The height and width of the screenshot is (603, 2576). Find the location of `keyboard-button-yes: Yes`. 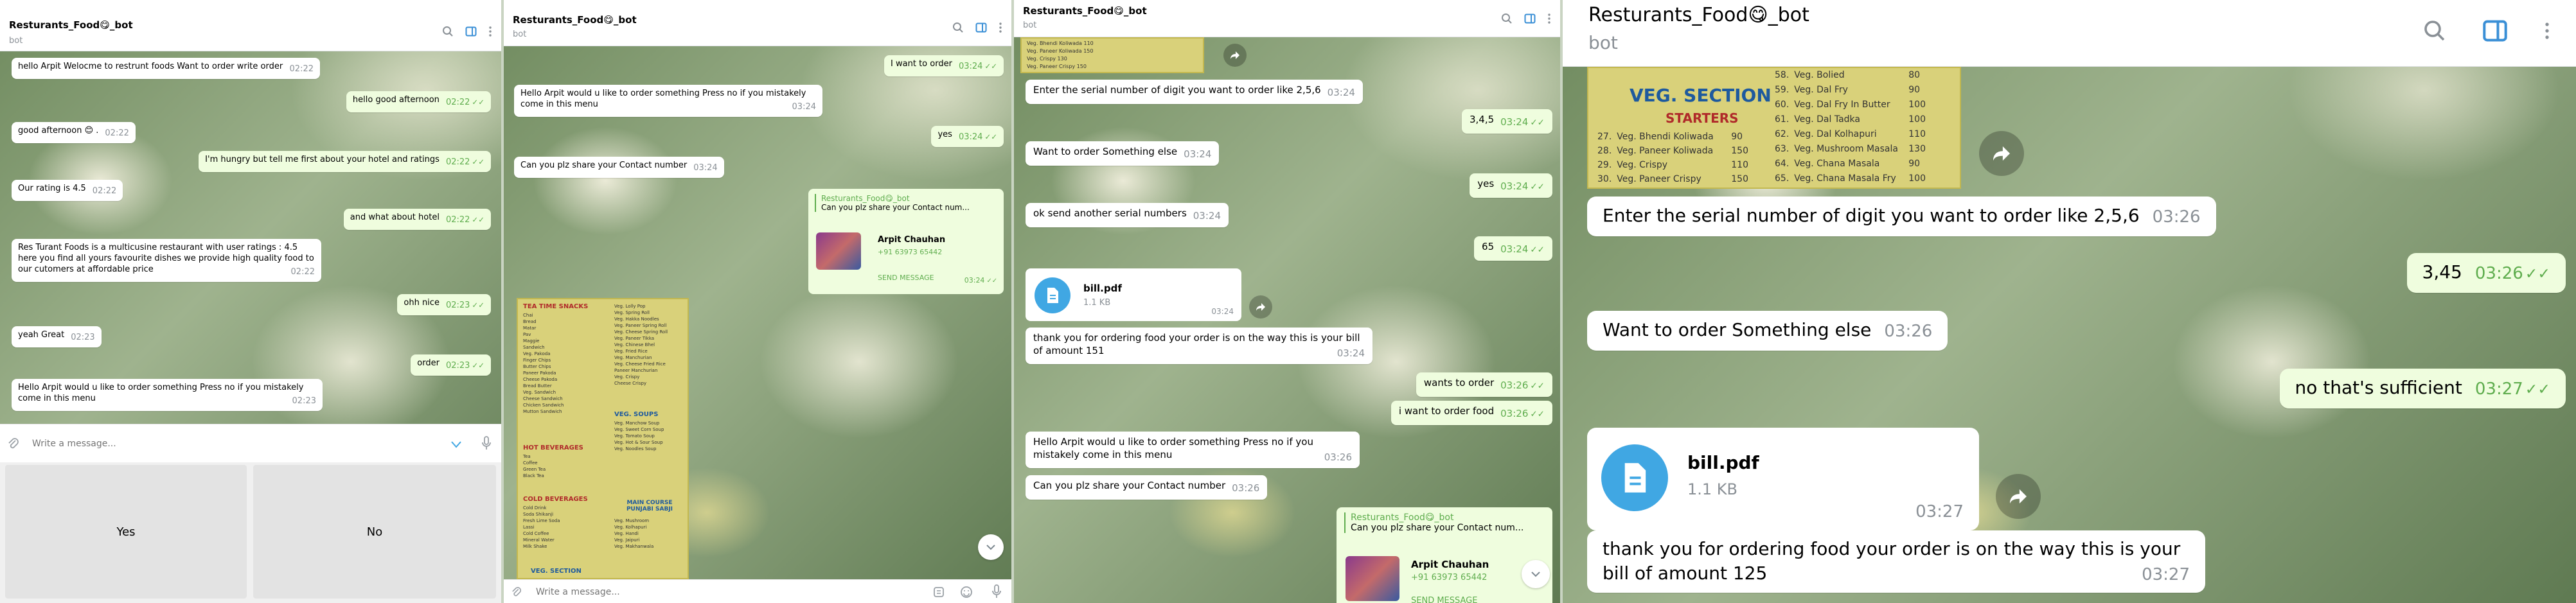

keyboard-button-yes: Yes is located at coordinates (126, 532).